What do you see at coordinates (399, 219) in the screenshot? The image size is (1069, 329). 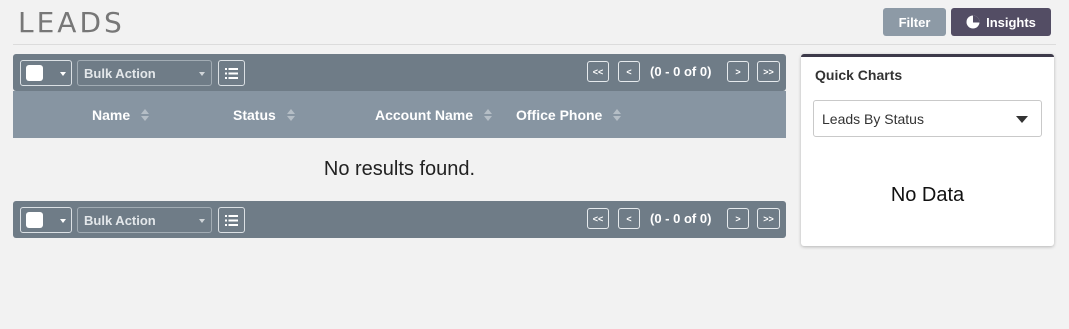 I see `list-toolbar-bottom: Bulk Action << < (0 - 0 of 0) > >>` at bounding box center [399, 219].